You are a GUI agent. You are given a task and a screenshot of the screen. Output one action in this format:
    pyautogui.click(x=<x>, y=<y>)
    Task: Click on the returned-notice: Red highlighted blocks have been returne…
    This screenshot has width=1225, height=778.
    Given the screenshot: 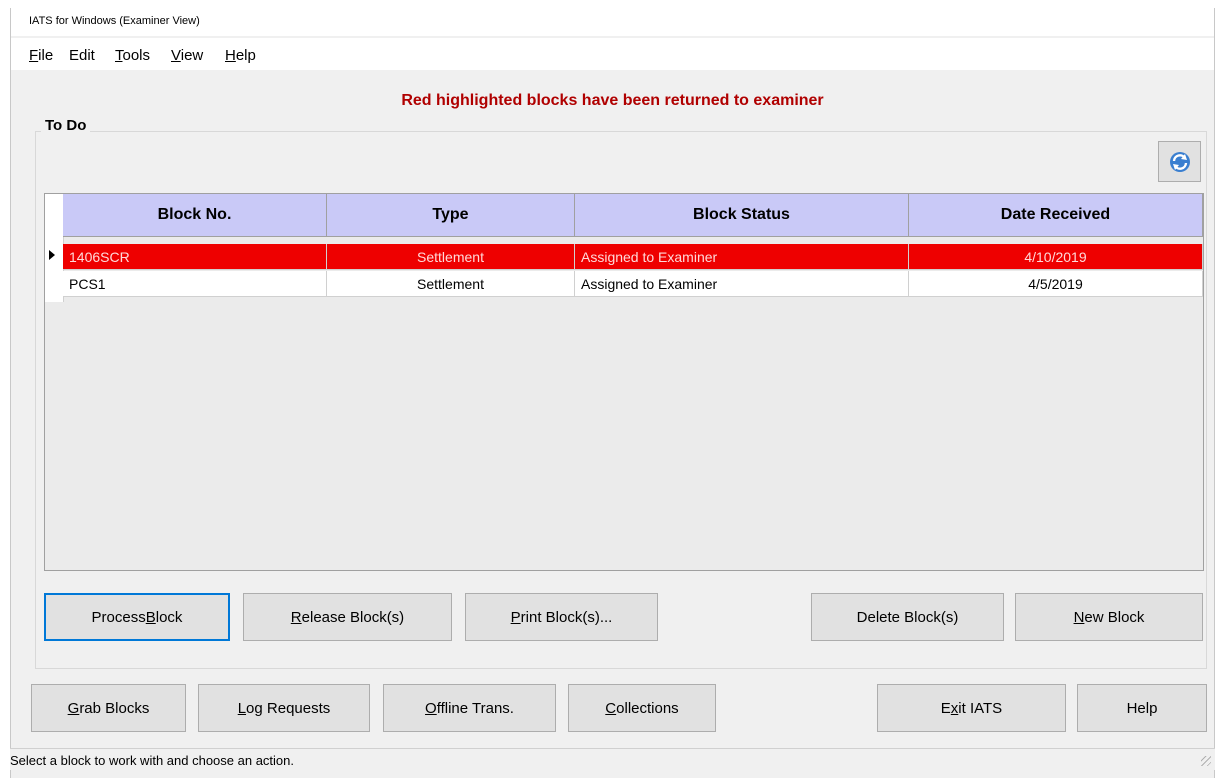 What is the action you would take?
    pyautogui.click(x=612, y=100)
    